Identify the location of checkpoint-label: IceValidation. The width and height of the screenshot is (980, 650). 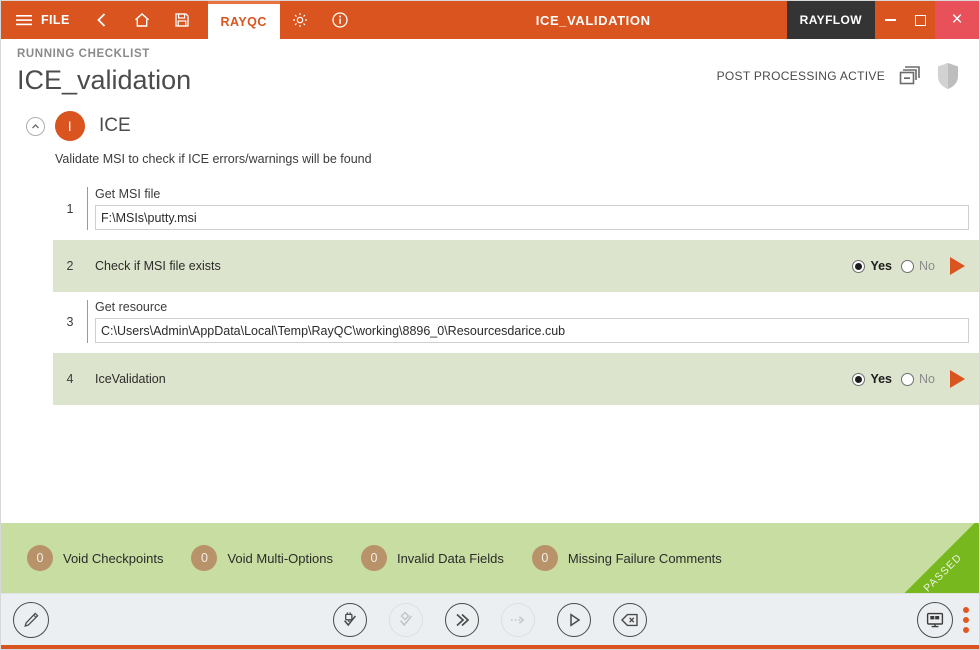
(130, 379).